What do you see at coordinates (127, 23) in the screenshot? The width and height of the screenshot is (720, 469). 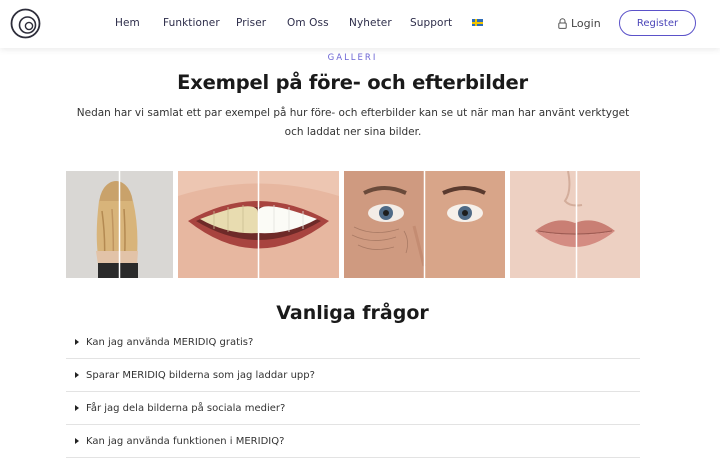 I see `nav-item-hem: Hem` at bounding box center [127, 23].